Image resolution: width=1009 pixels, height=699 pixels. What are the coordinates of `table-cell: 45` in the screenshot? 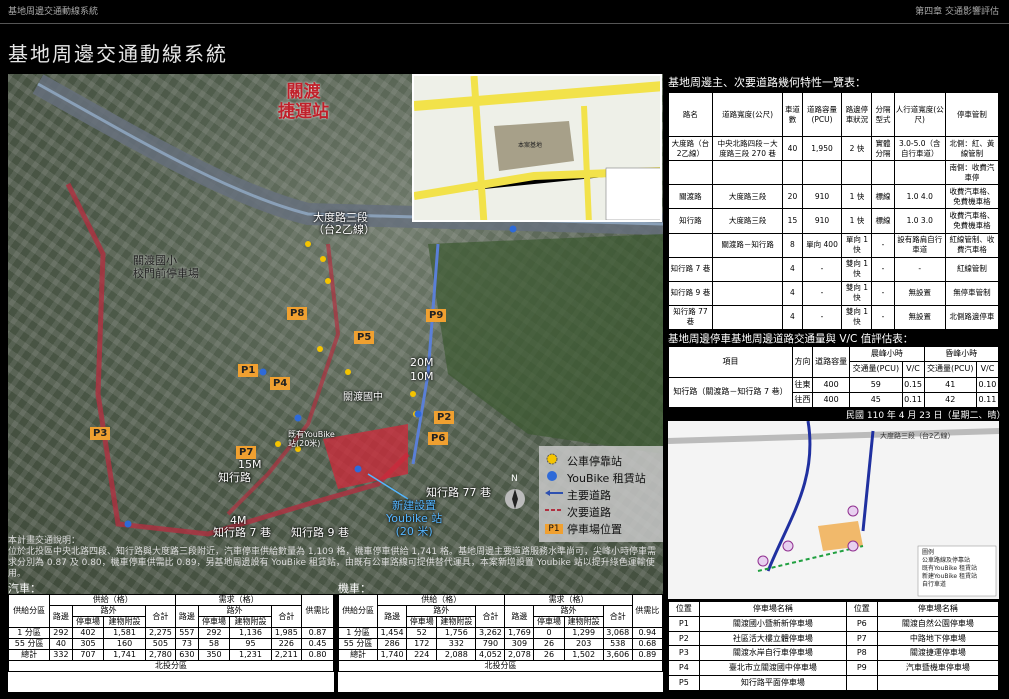 It's located at (876, 400).